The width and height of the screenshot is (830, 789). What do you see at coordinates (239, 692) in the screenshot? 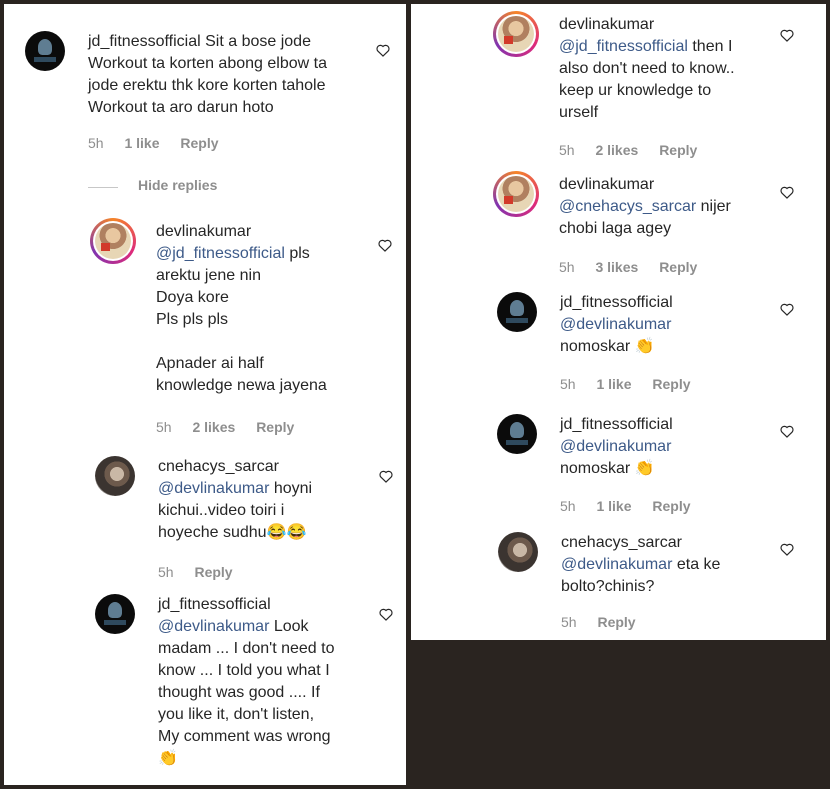
I see `comment-text-line: thought was good .... If` at bounding box center [239, 692].